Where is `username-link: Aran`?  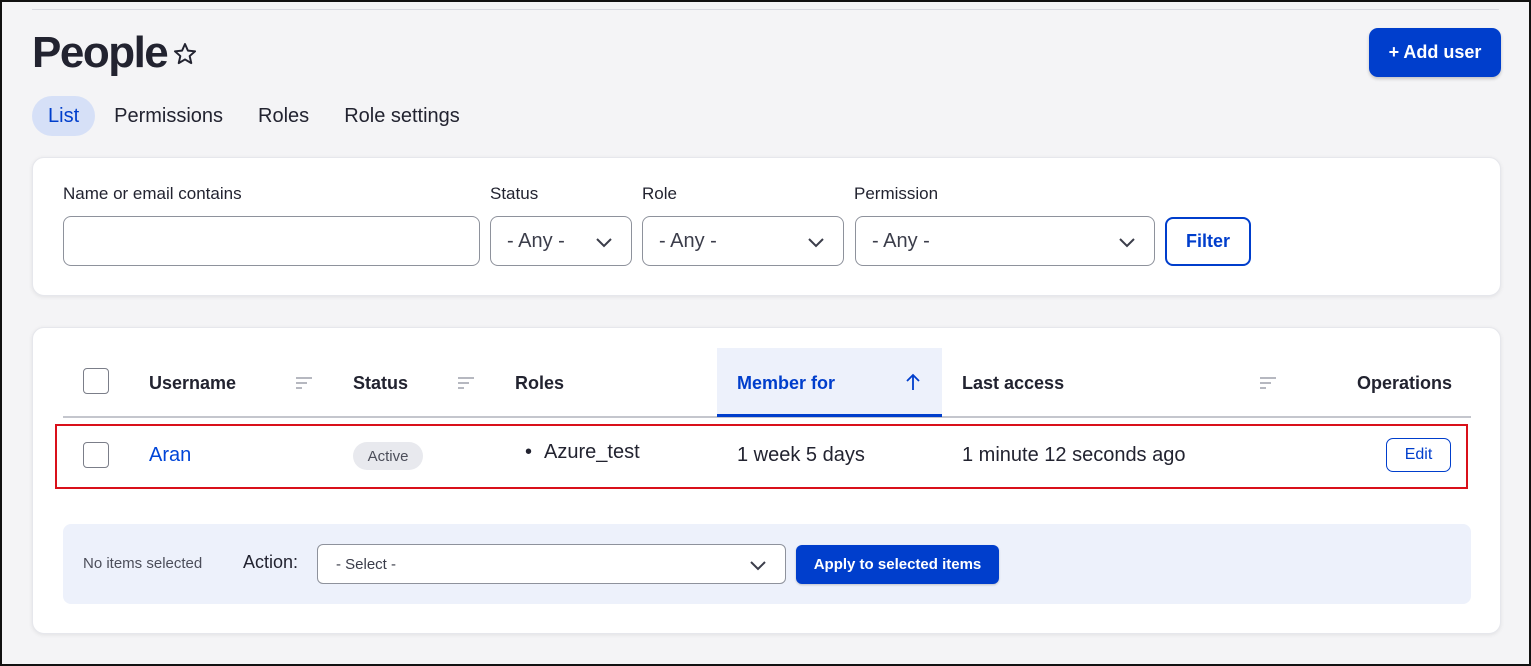 username-link: Aran is located at coordinates (170, 455).